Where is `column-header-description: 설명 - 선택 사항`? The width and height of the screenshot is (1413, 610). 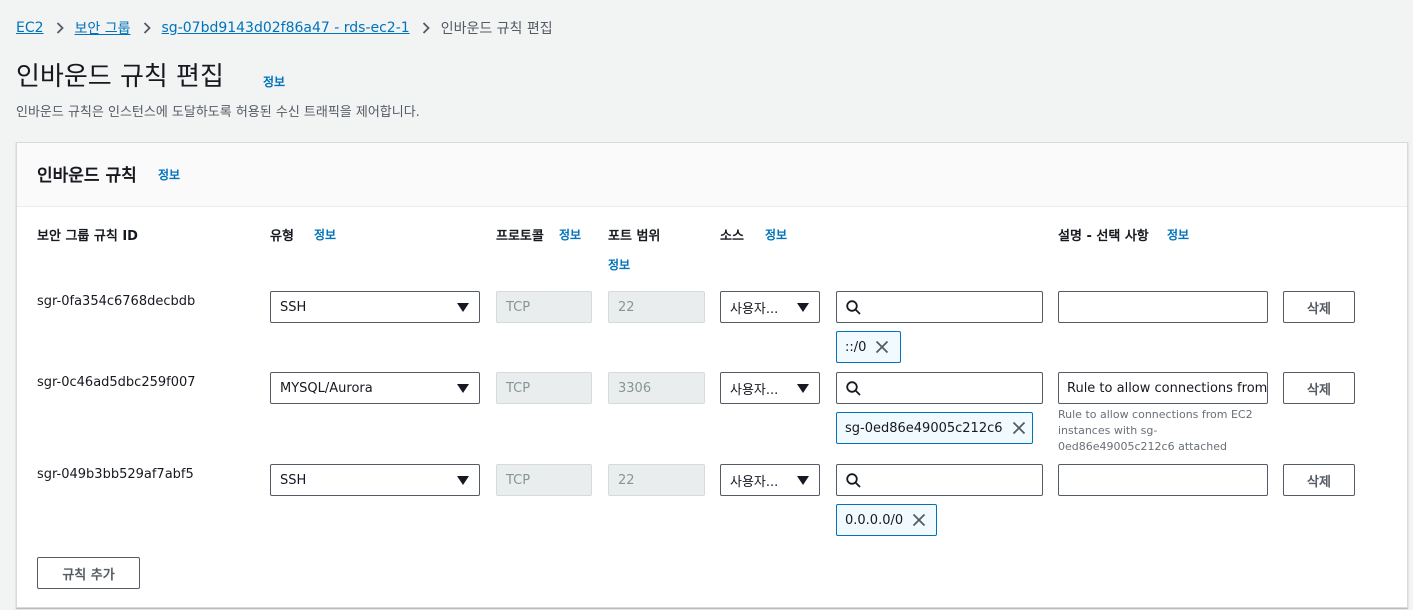
column-header-description: 설명 - 선택 사항 is located at coordinates (1103, 236).